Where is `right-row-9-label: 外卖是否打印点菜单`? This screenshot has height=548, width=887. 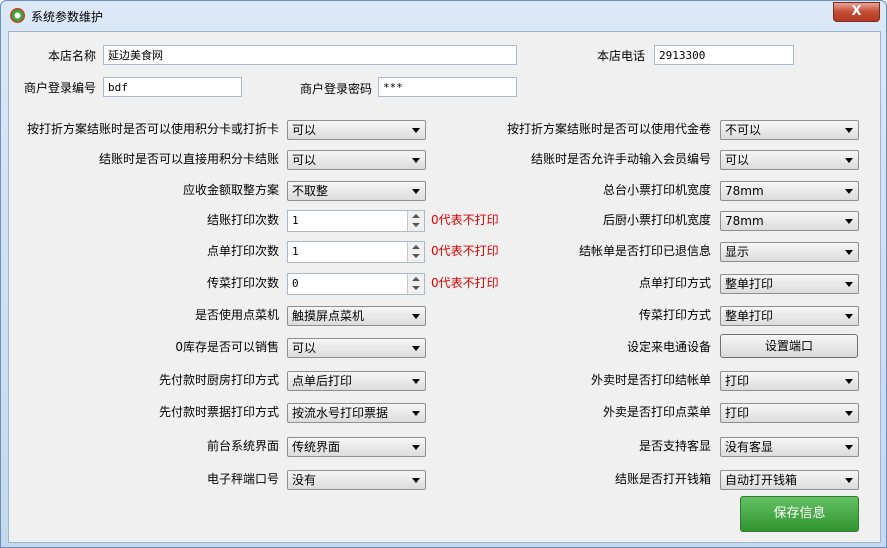
right-row-9-label: 外卖是否打印点菜单 is located at coordinates (656, 412).